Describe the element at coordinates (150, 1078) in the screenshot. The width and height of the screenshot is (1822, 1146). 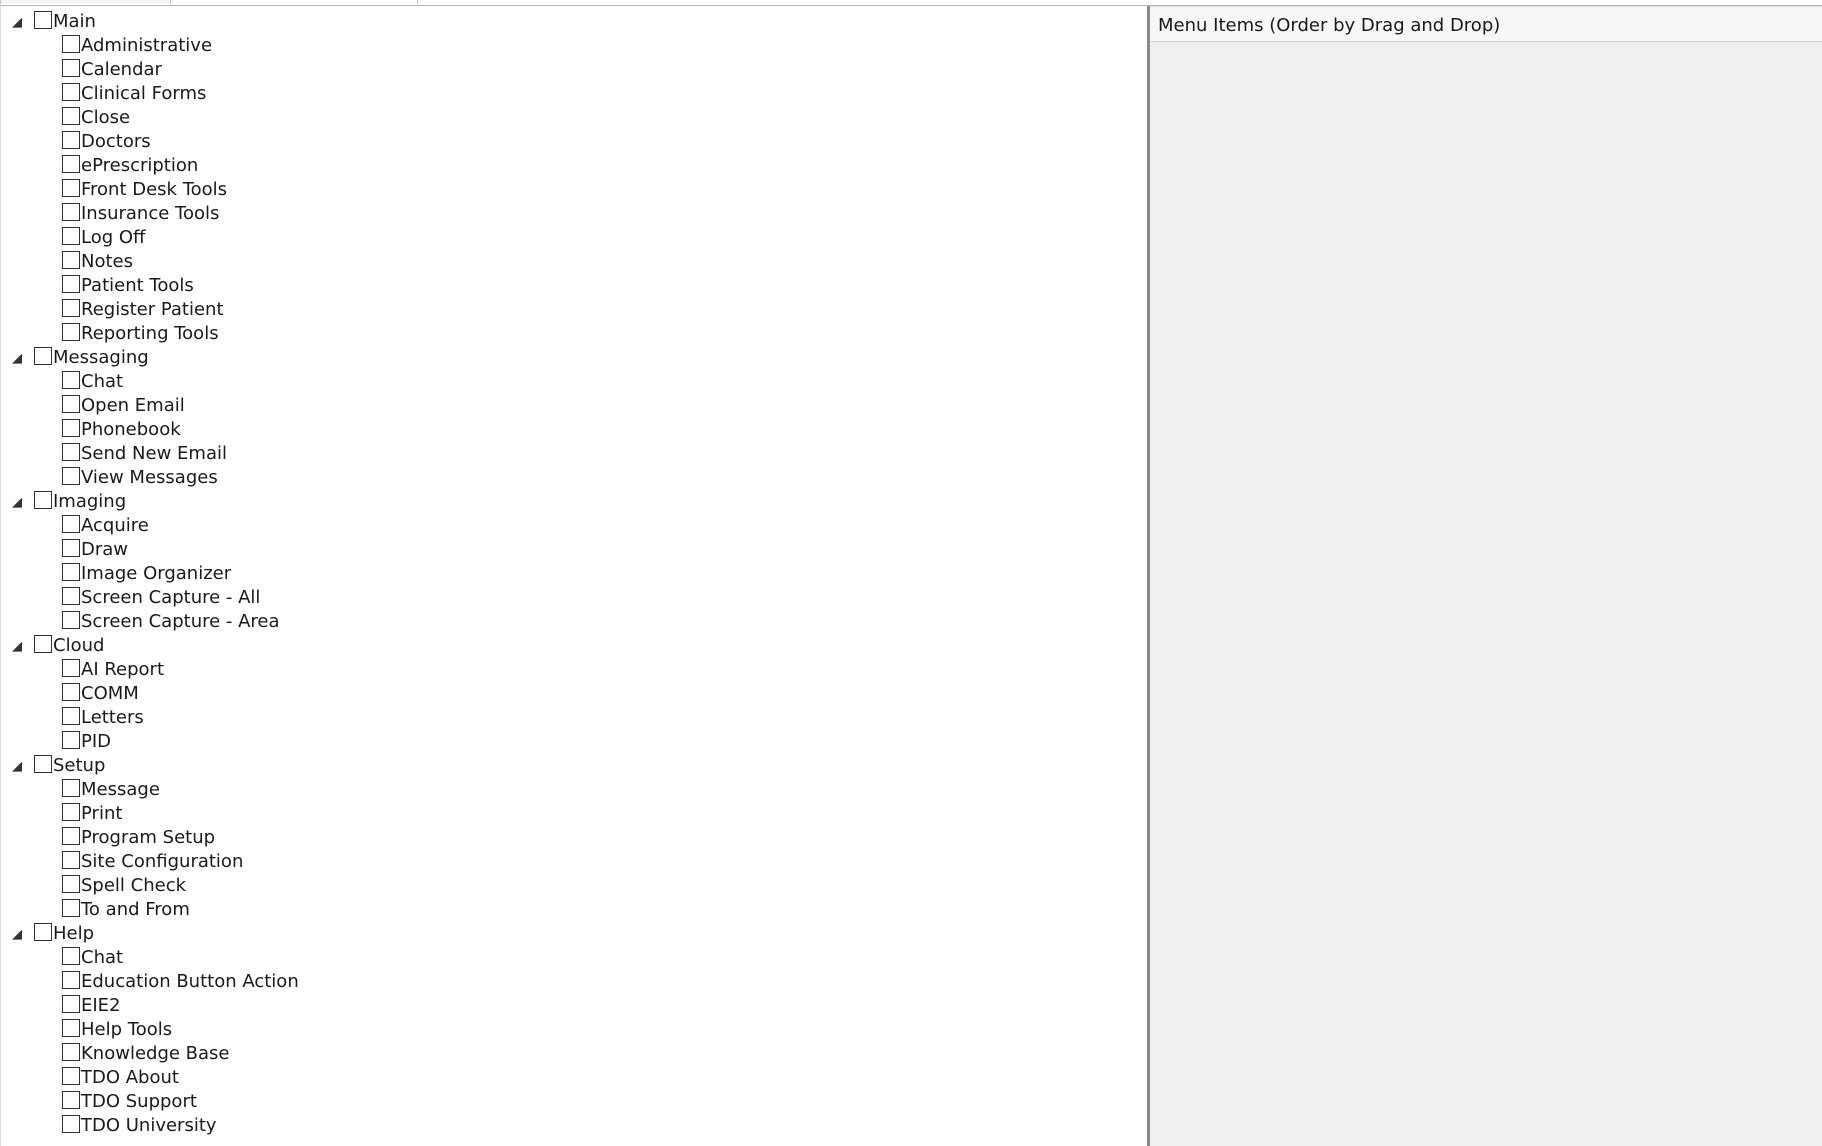
I see `tree-item-tdo-about: TDO About` at that location.